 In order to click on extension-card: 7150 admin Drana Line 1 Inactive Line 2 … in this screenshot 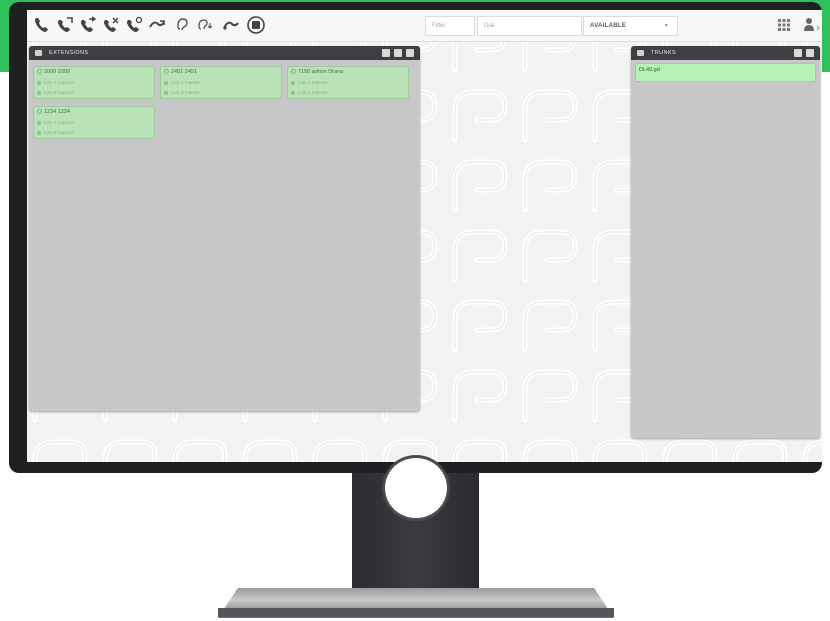, I will do `click(348, 82)`.